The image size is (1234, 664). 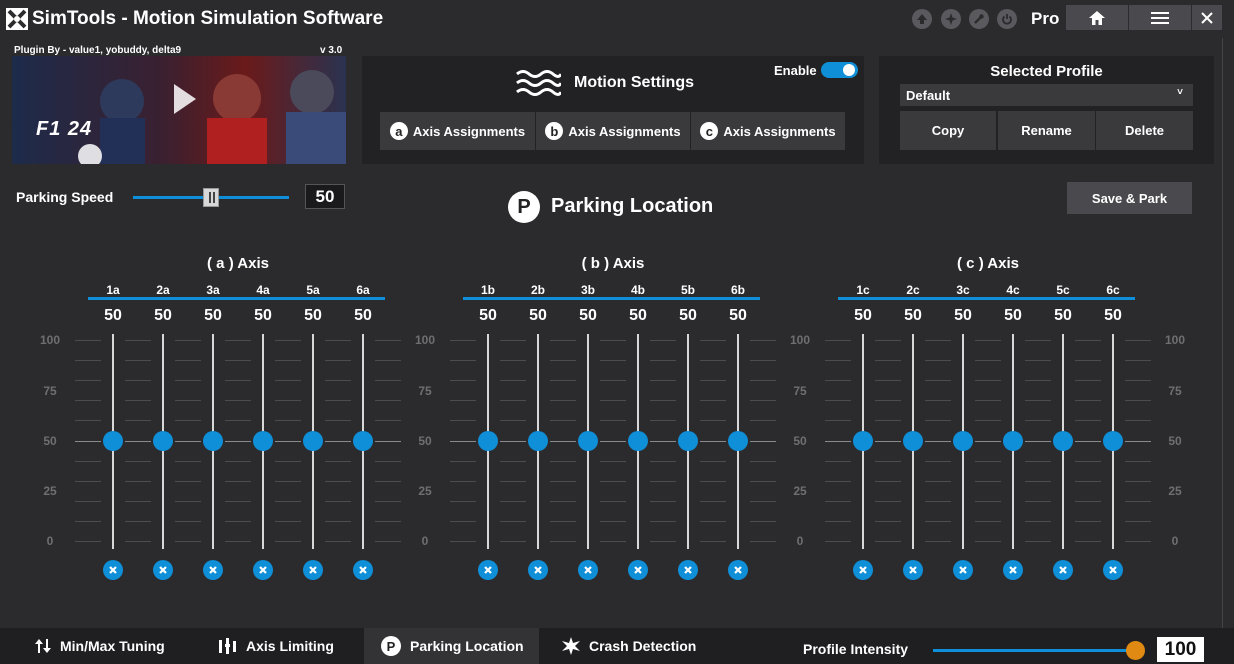 I want to click on axis-assignments-c-button: c Axis Assignments, so click(x=768, y=131).